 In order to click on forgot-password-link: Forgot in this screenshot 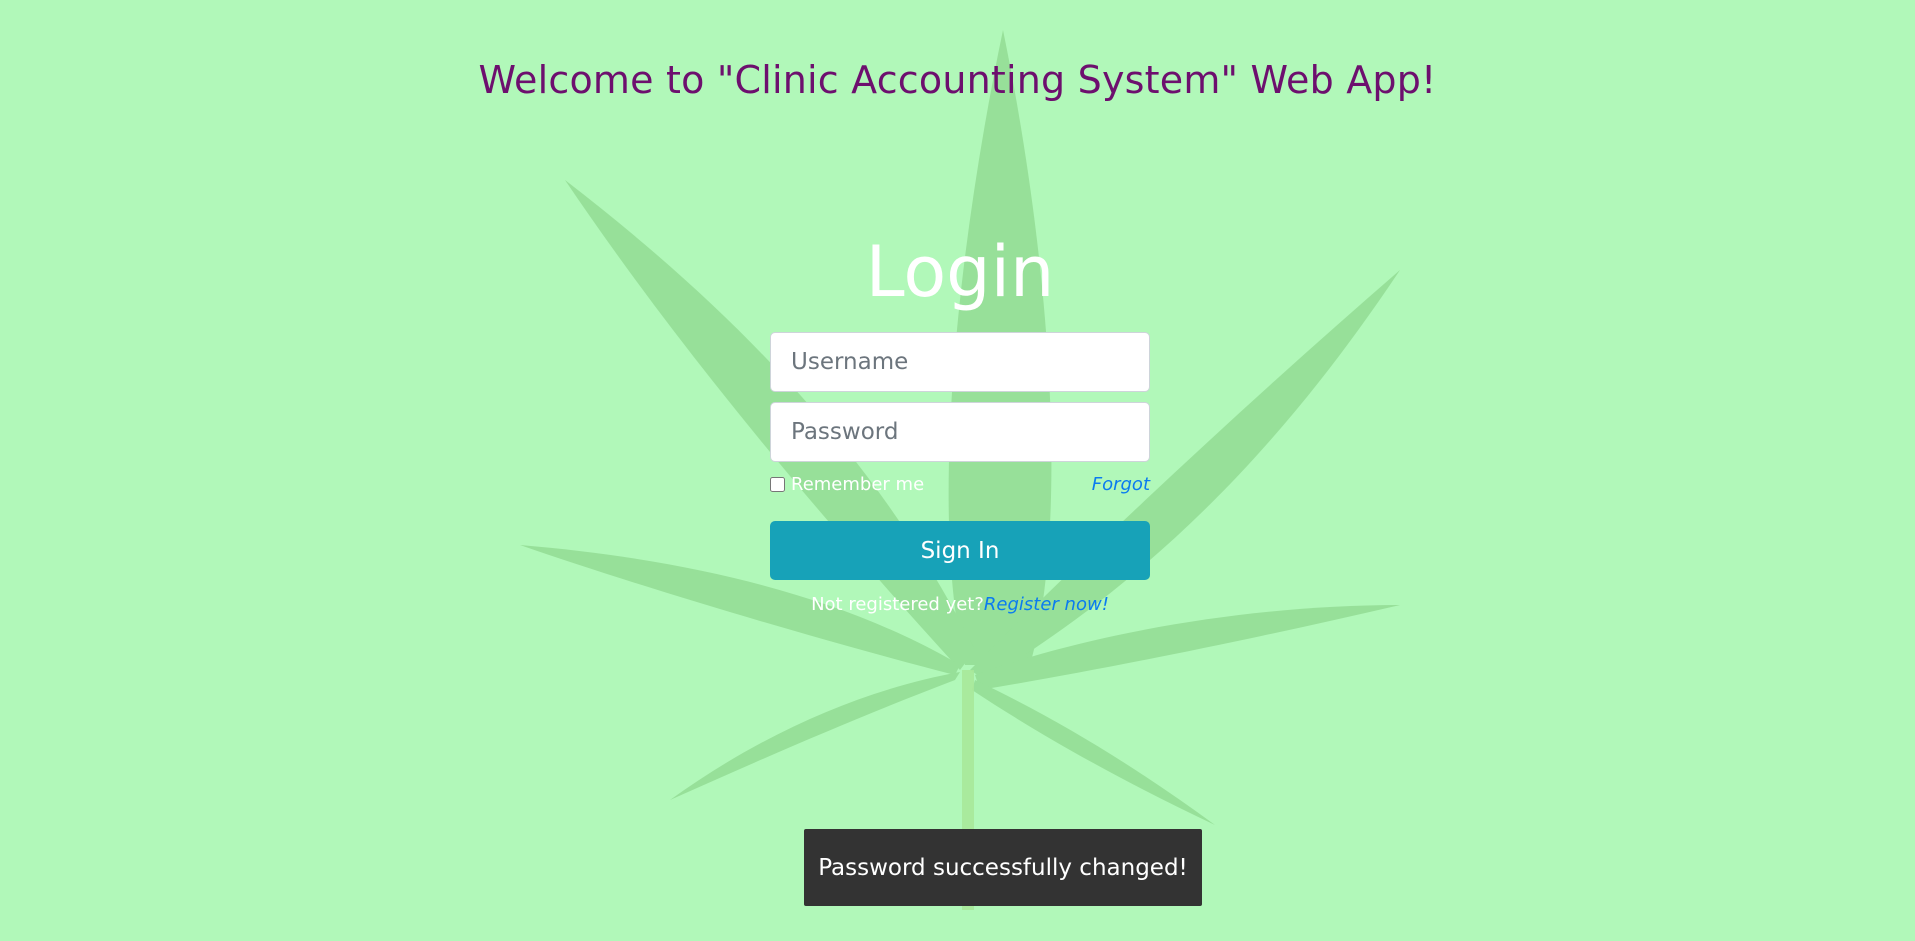, I will do `click(1121, 484)`.